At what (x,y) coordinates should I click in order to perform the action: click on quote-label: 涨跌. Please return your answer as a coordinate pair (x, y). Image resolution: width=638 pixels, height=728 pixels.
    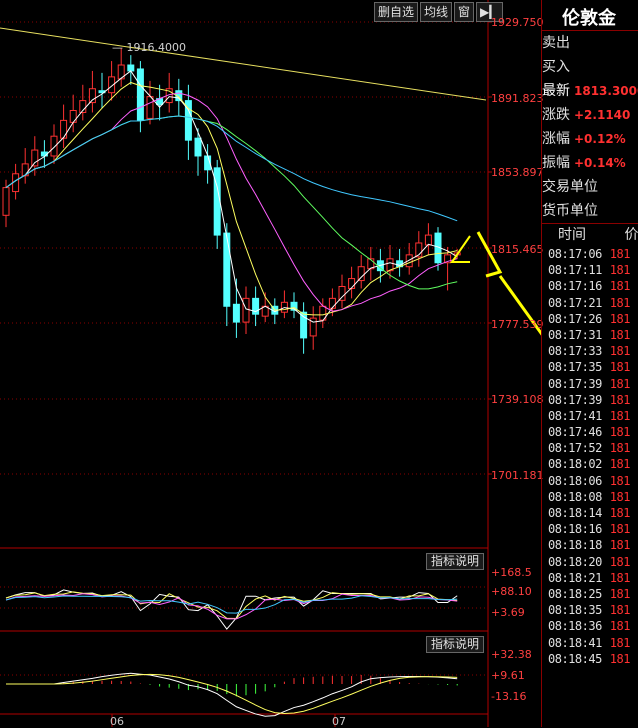
    Looking at the image, I should click on (556, 115).